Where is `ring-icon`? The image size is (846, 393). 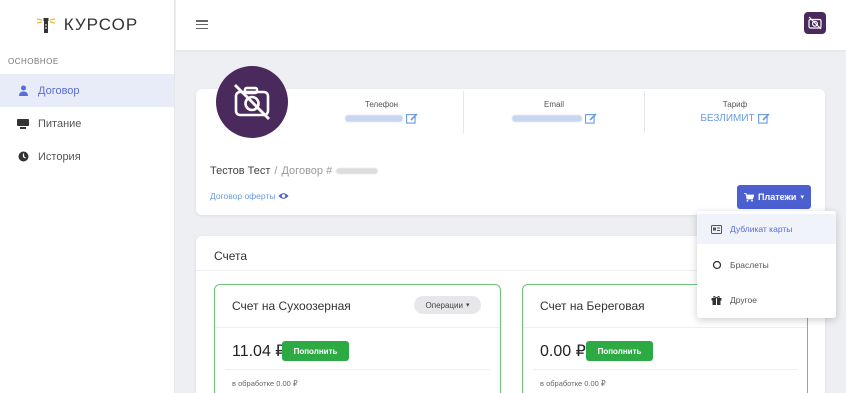
ring-icon is located at coordinates (716, 265).